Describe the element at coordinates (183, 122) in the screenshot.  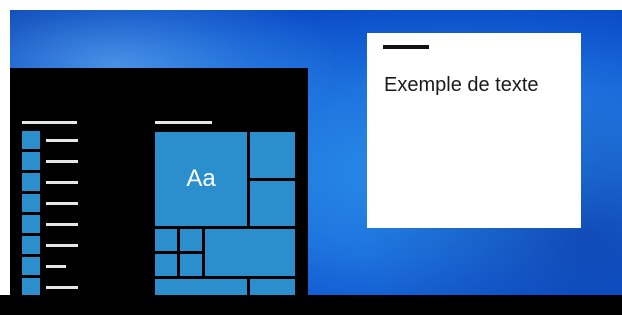
I see `tiles-heading-placeholder` at that location.